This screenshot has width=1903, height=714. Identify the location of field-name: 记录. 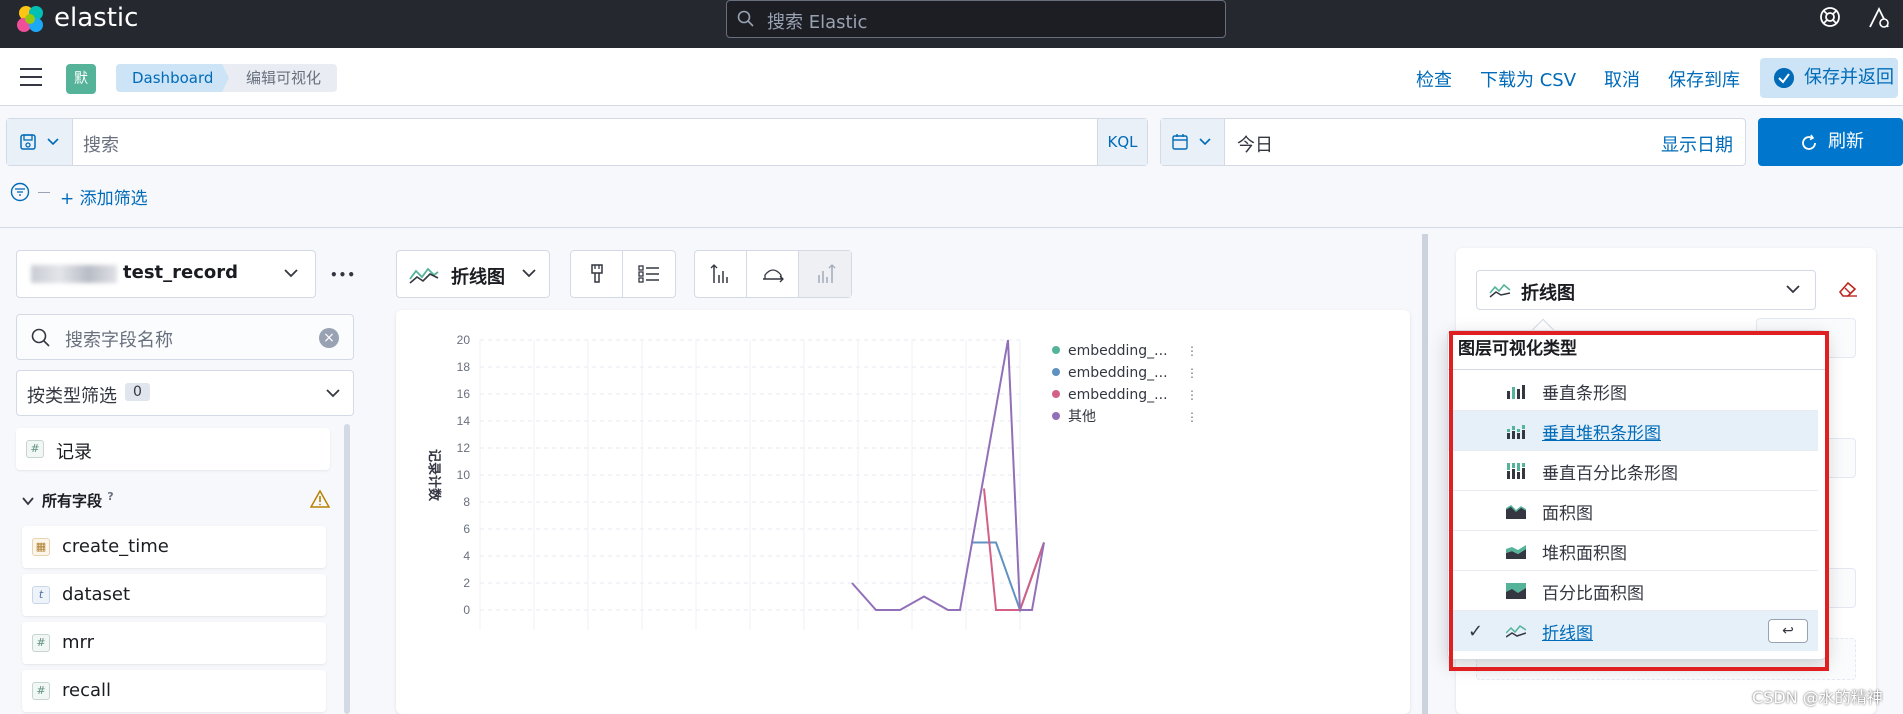
(74, 452).